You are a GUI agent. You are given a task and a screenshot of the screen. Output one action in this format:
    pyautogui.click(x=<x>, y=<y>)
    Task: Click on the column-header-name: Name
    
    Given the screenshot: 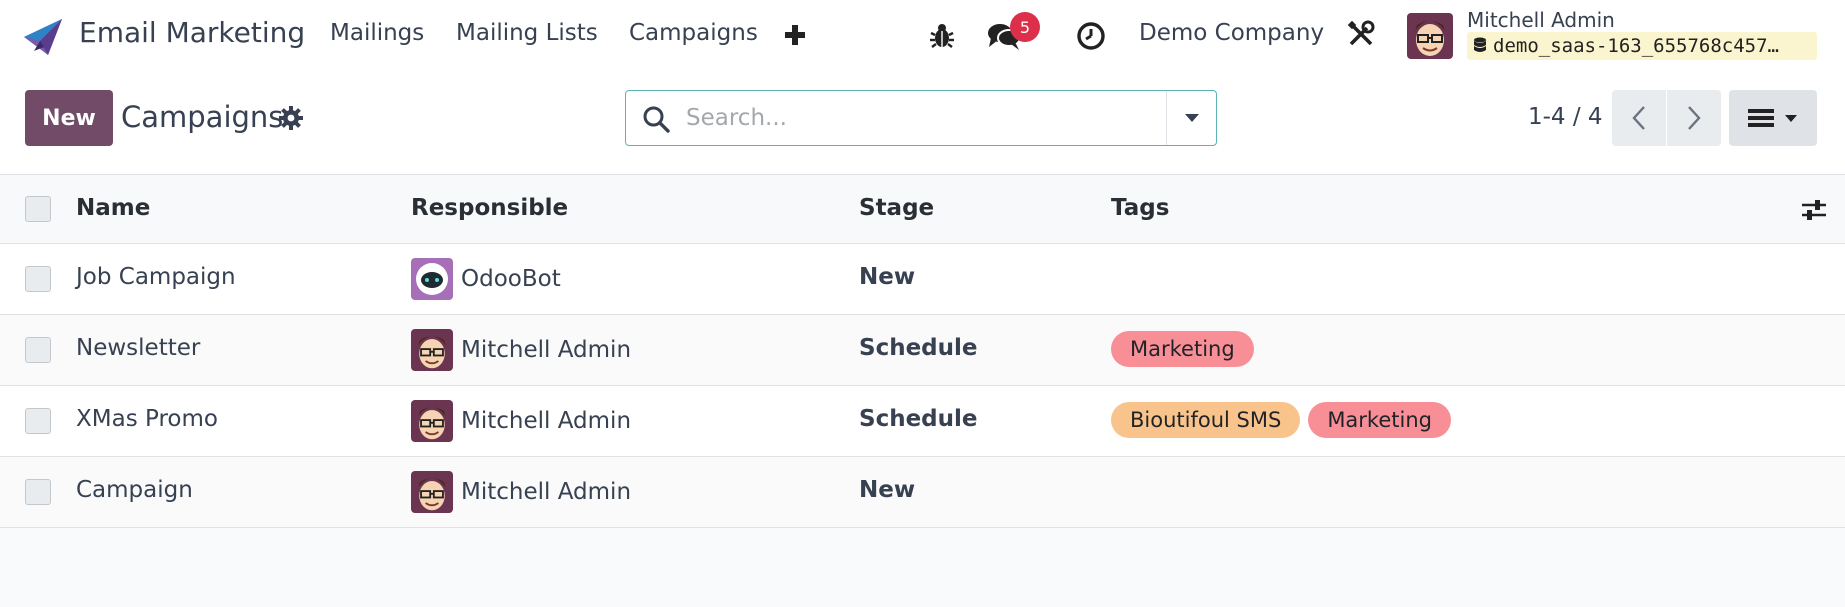 What is the action you would take?
    pyautogui.click(x=113, y=208)
    